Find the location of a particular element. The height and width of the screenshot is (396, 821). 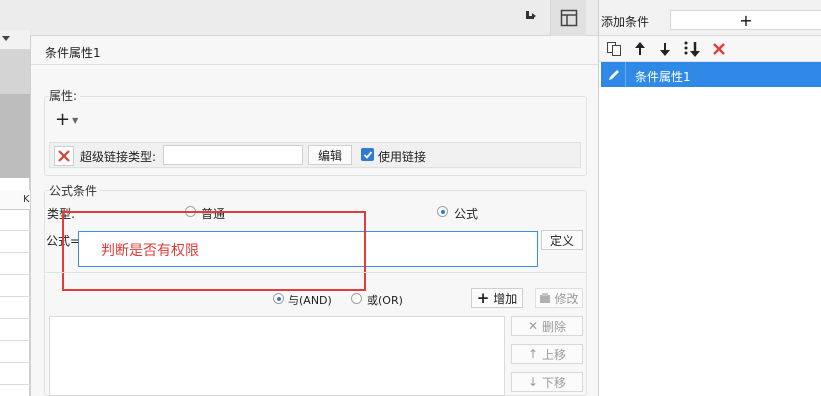

logic-or-radio is located at coordinates (356, 298).